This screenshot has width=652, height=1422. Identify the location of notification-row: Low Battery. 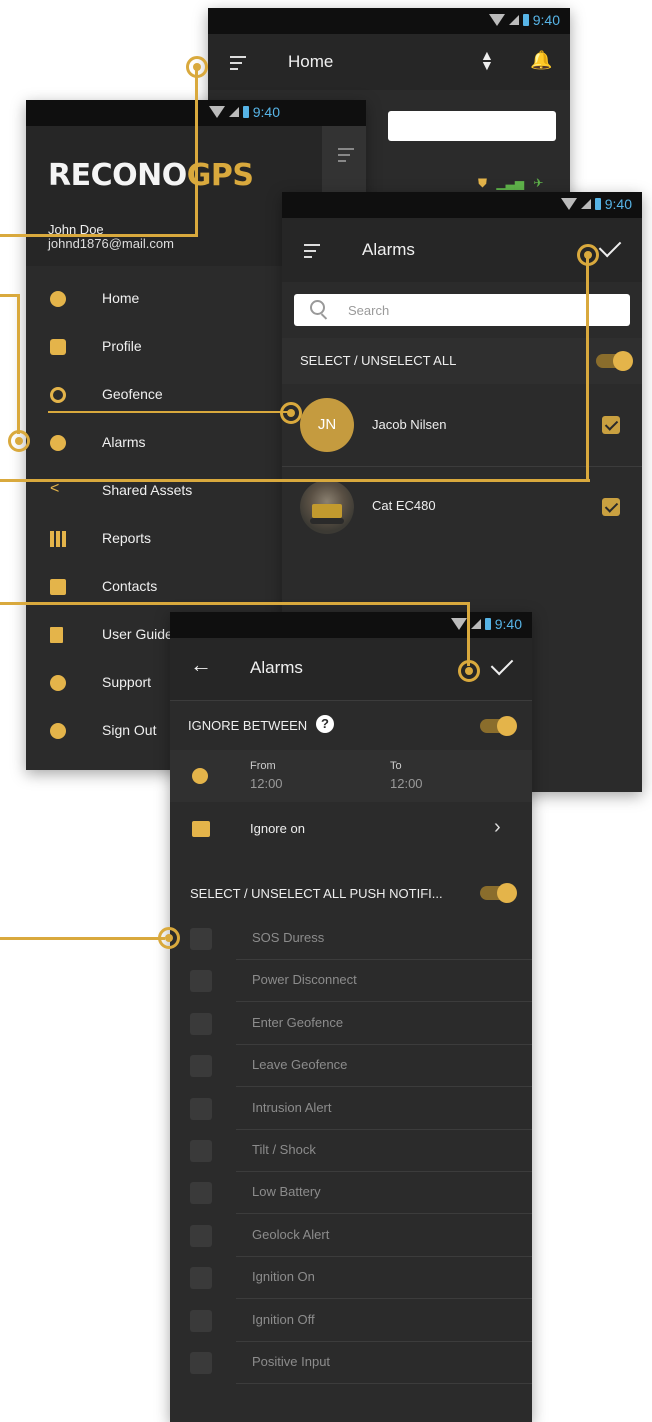
(351, 1193).